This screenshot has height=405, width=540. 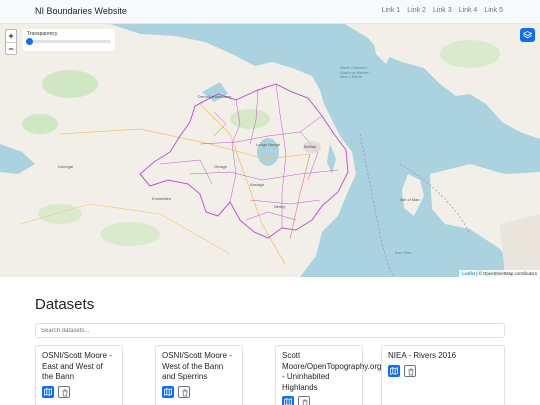 What do you see at coordinates (268, 144) in the screenshot?
I see `label-lough-neagh: Lough Neagh` at bounding box center [268, 144].